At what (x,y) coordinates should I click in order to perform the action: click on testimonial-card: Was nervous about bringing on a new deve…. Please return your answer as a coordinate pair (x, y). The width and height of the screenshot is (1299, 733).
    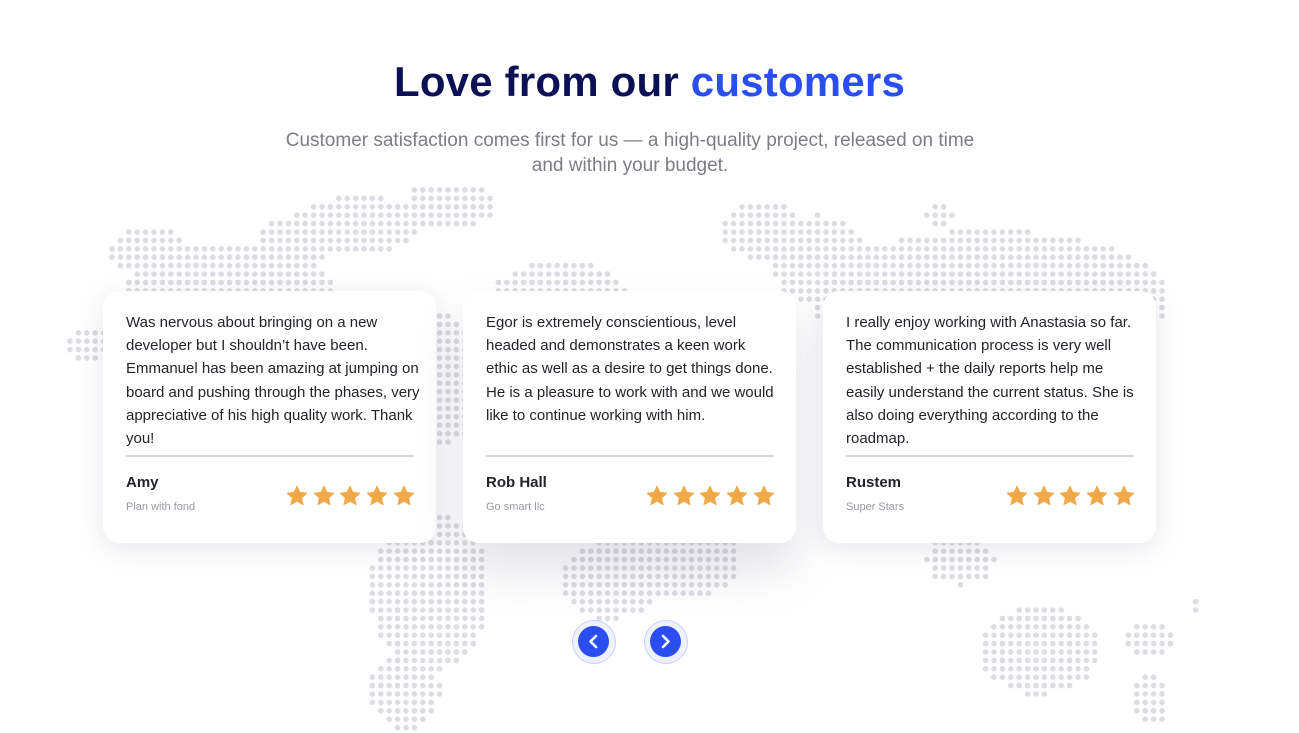
    Looking at the image, I should click on (269, 417).